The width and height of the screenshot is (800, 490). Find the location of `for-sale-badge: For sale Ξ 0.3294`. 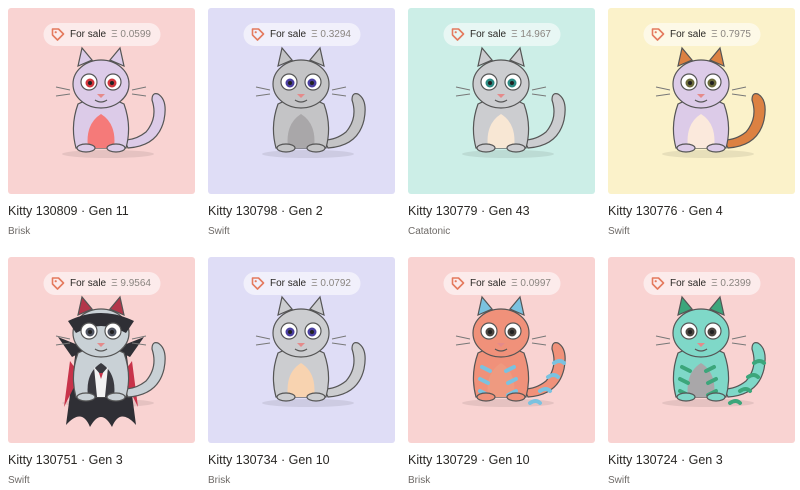

for-sale-badge: For sale Ξ 0.3294 is located at coordinates (301, 34).